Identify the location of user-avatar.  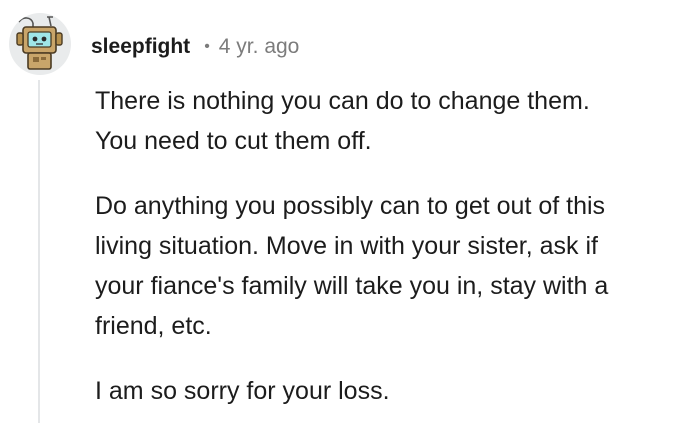
(40, 44).